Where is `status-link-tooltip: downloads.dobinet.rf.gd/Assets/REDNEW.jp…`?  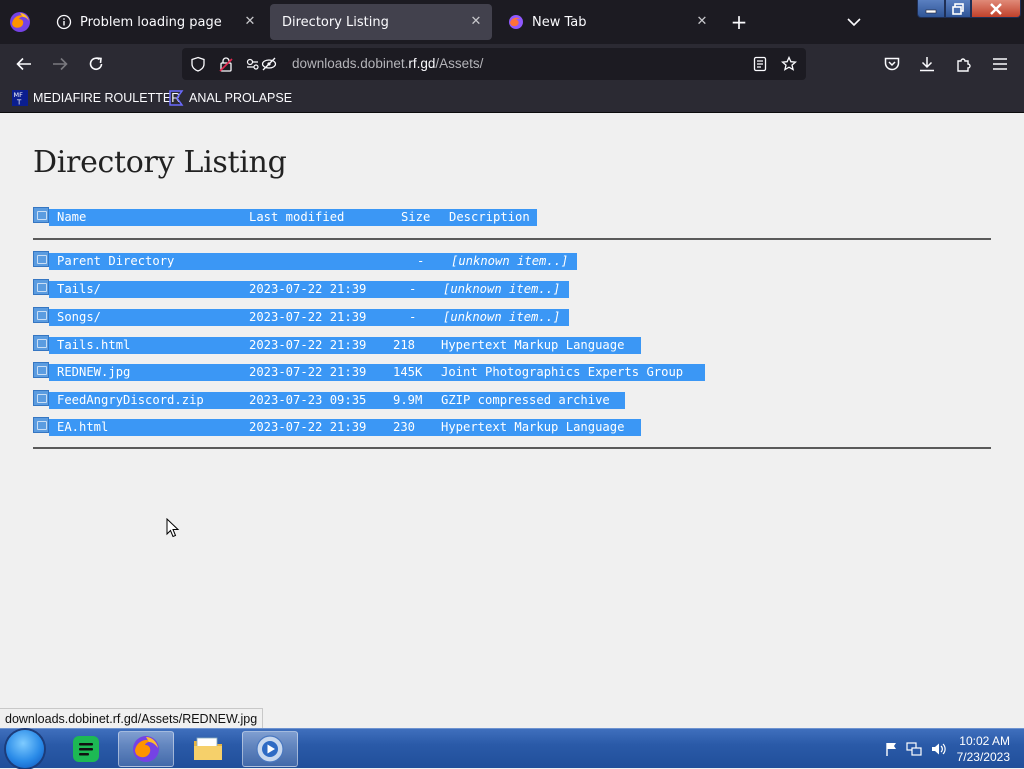
status-link-tooltip: downloads.dobinet.rf.gd/Assets/REDNEW.jp… is located at coordinates (132, 718).